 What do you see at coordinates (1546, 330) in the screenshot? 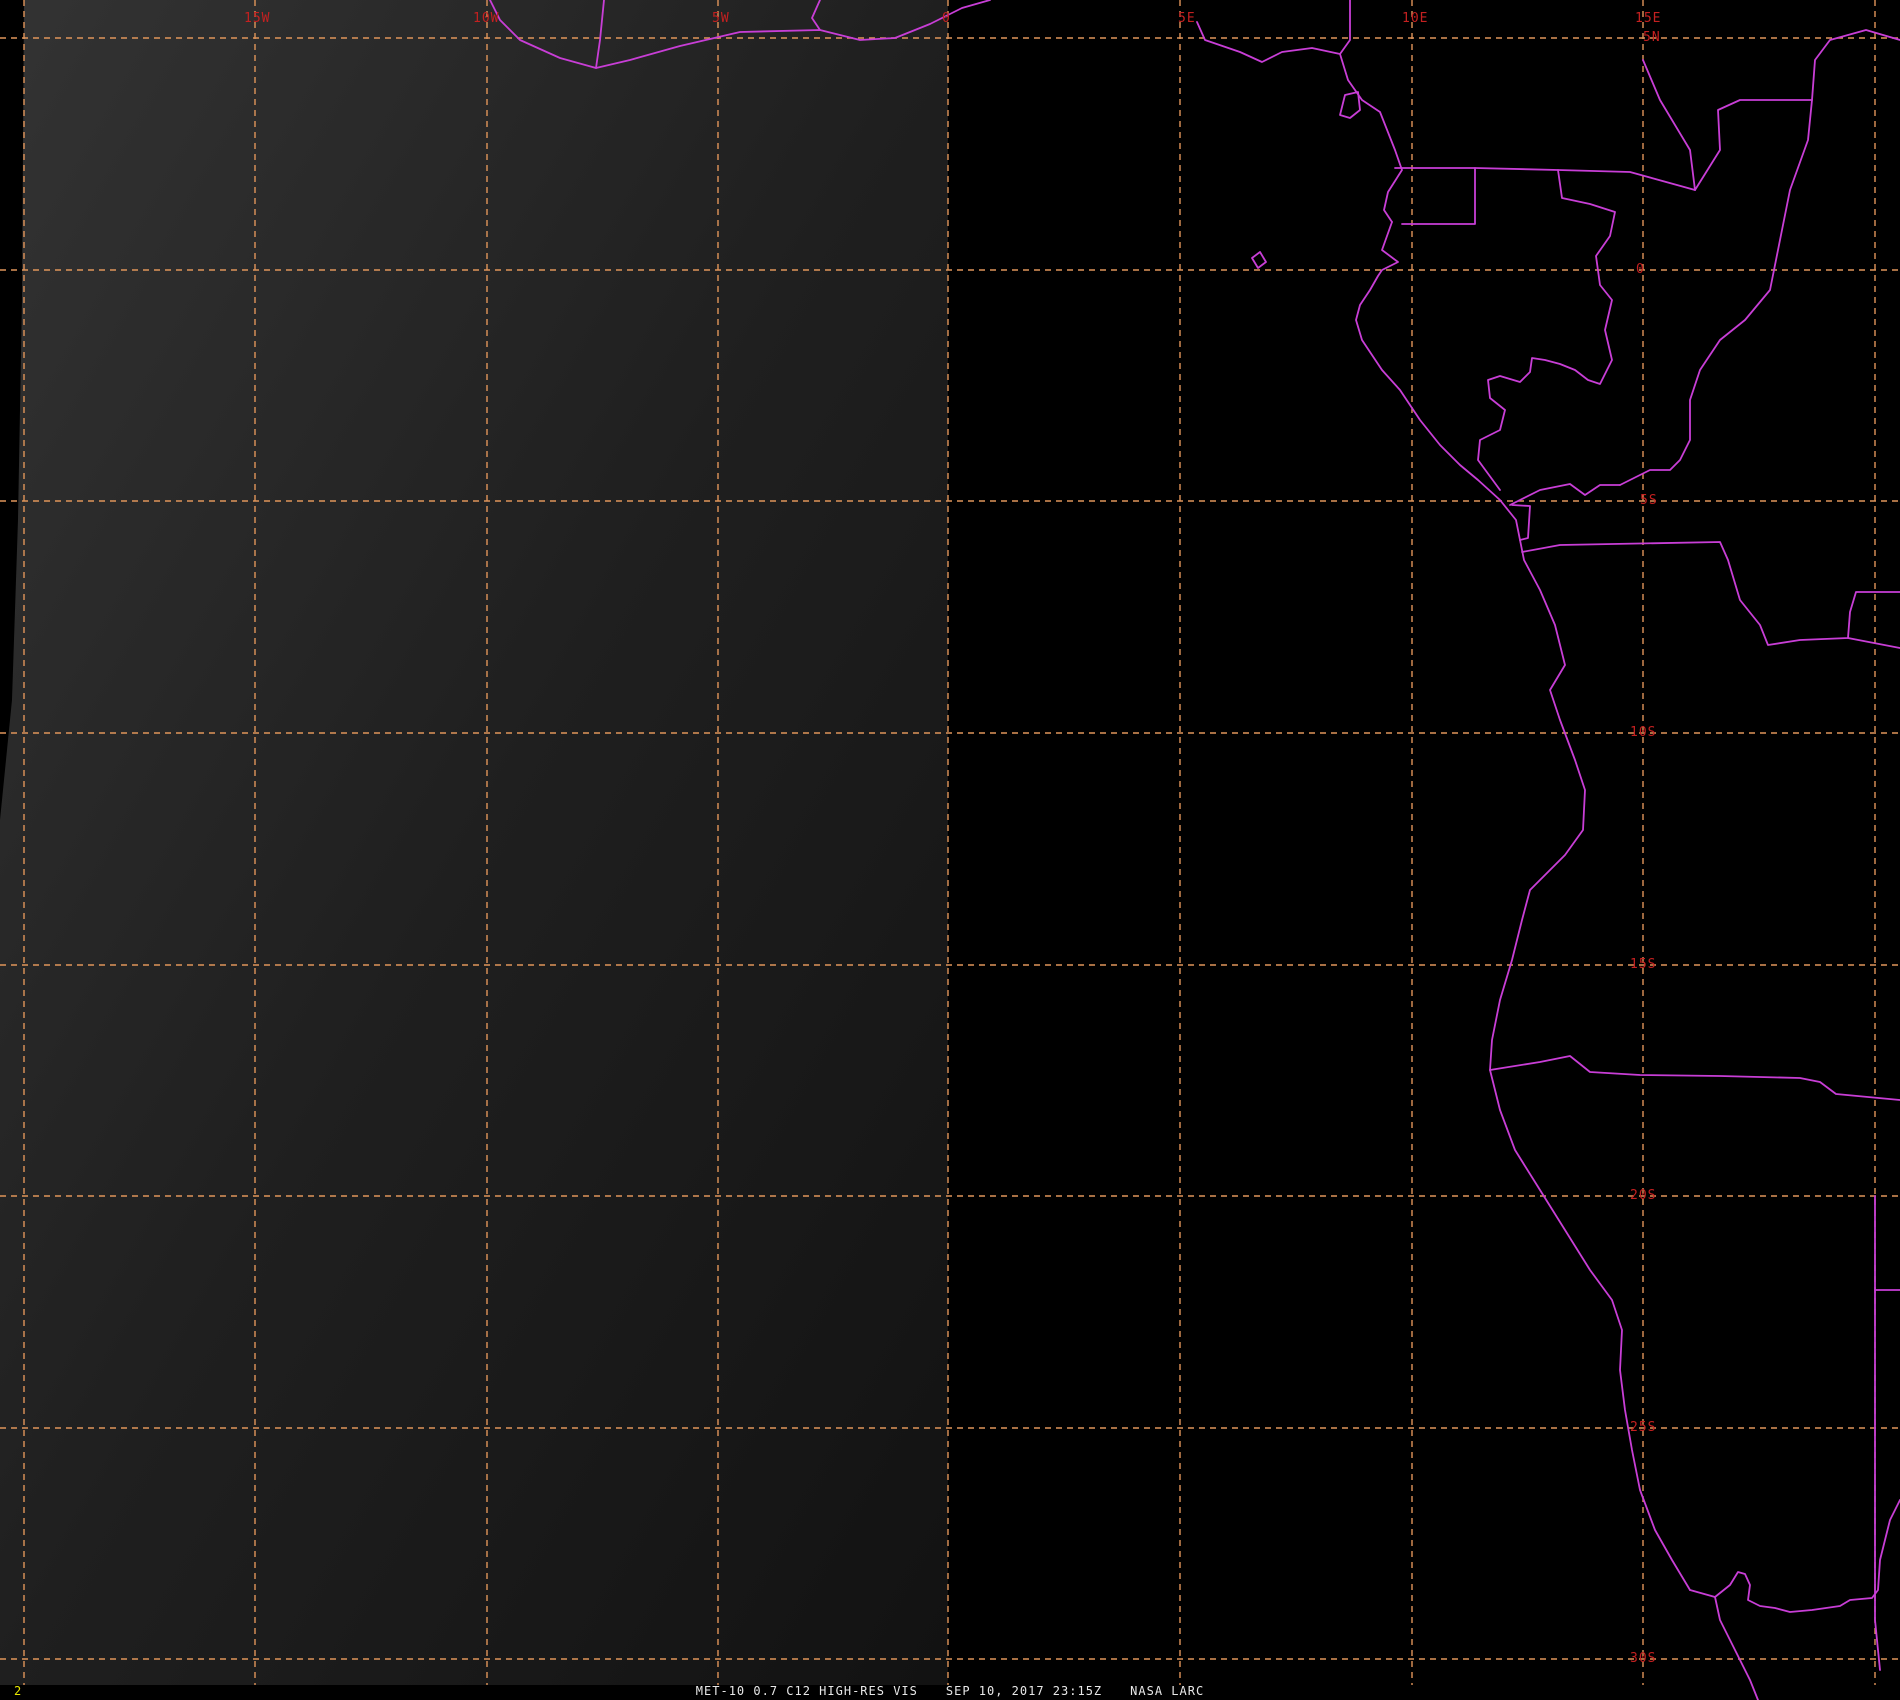
I see `border-gabon-congo` at bounding box center [1546, 330].